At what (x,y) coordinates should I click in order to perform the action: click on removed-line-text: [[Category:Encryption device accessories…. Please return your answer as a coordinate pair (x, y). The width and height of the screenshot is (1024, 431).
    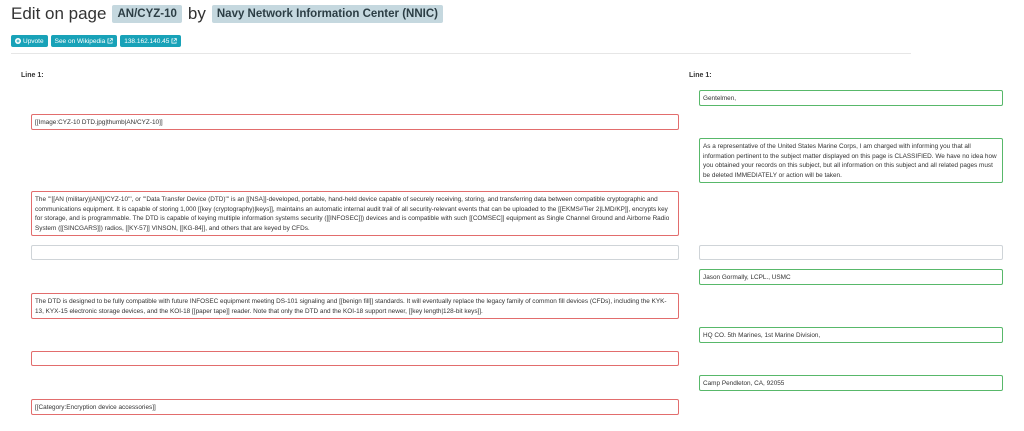
    Looking at the image, I should click on (95, 407).